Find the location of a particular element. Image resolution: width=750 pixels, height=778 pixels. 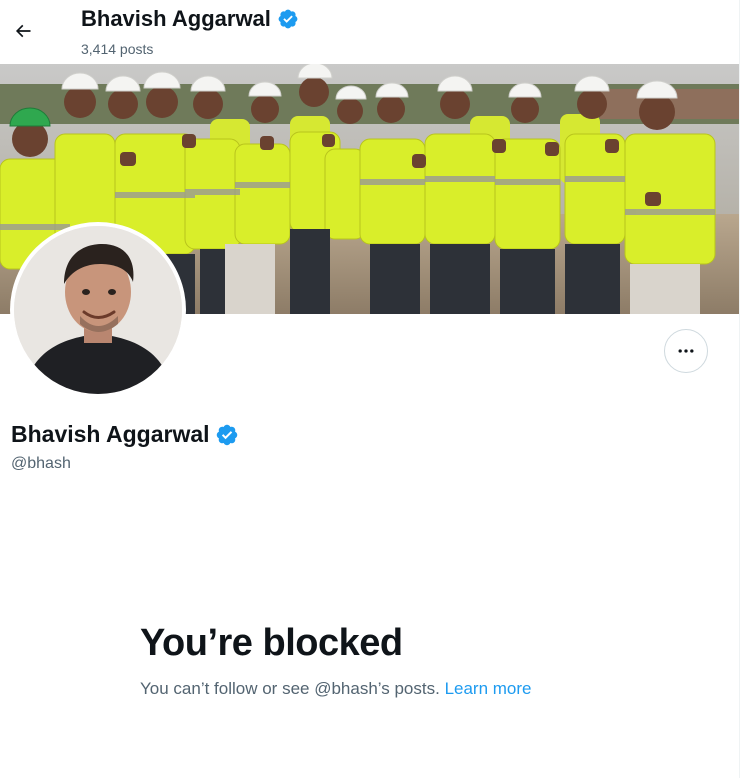

blocked-message-text: You can’t follow or see @bhash’s posts. is located at coordinates (290, 688).